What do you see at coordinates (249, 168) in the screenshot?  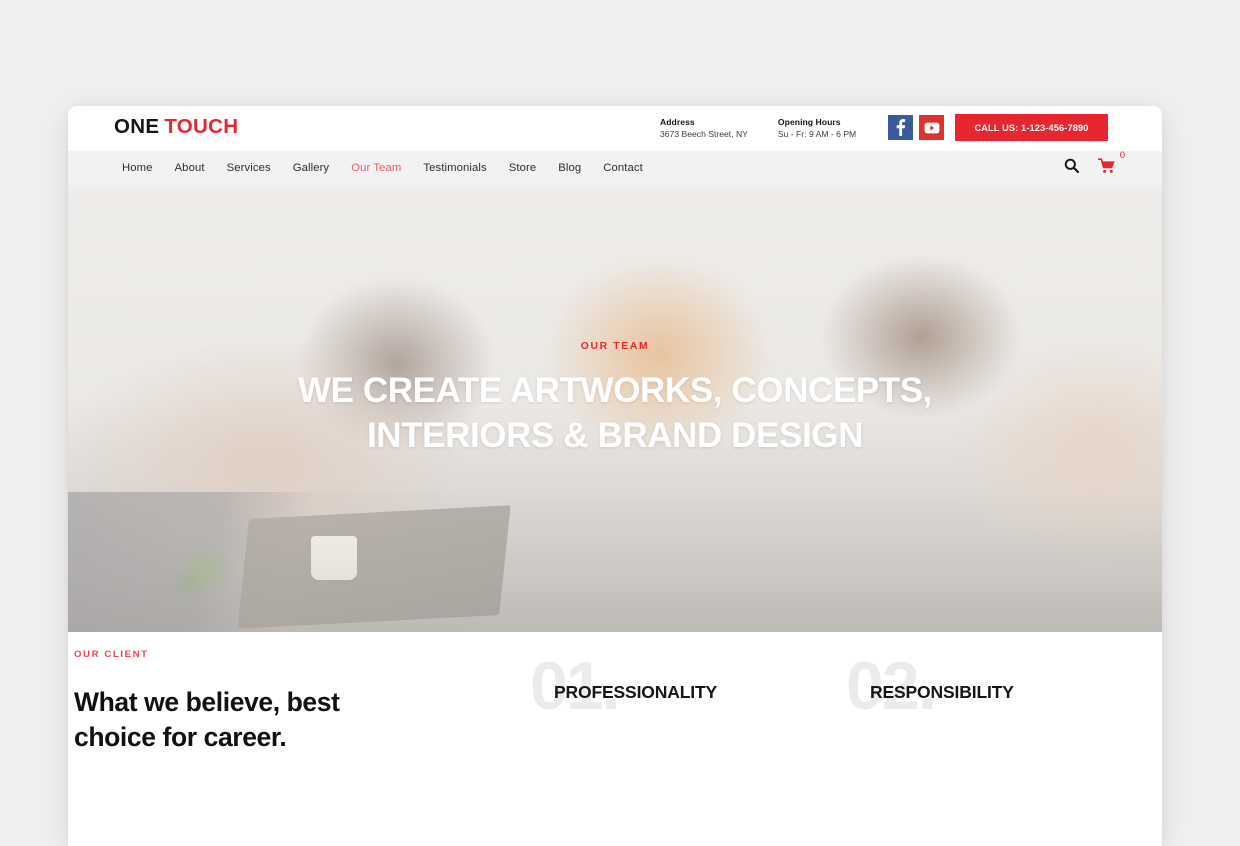 I see `nav-item-services: Services` at bounding box center [249, 168].